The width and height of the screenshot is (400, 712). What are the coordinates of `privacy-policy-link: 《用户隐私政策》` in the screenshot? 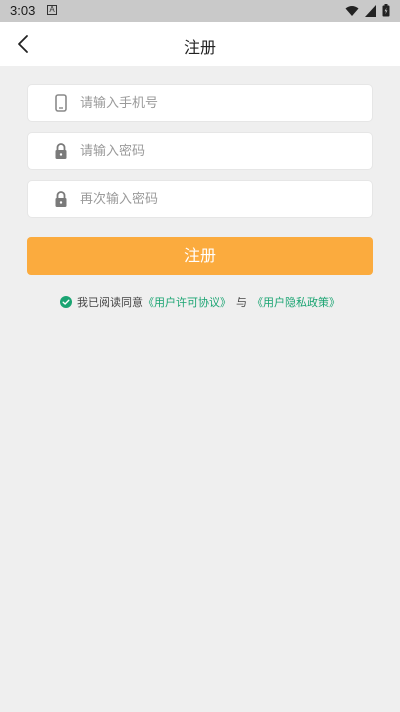 It's located at (296, 302).